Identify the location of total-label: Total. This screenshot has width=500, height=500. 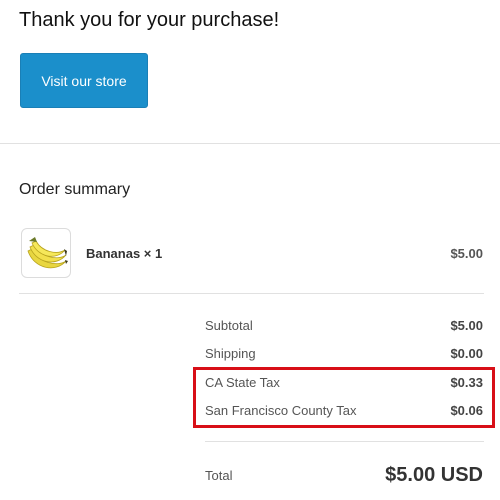
(219, 475).